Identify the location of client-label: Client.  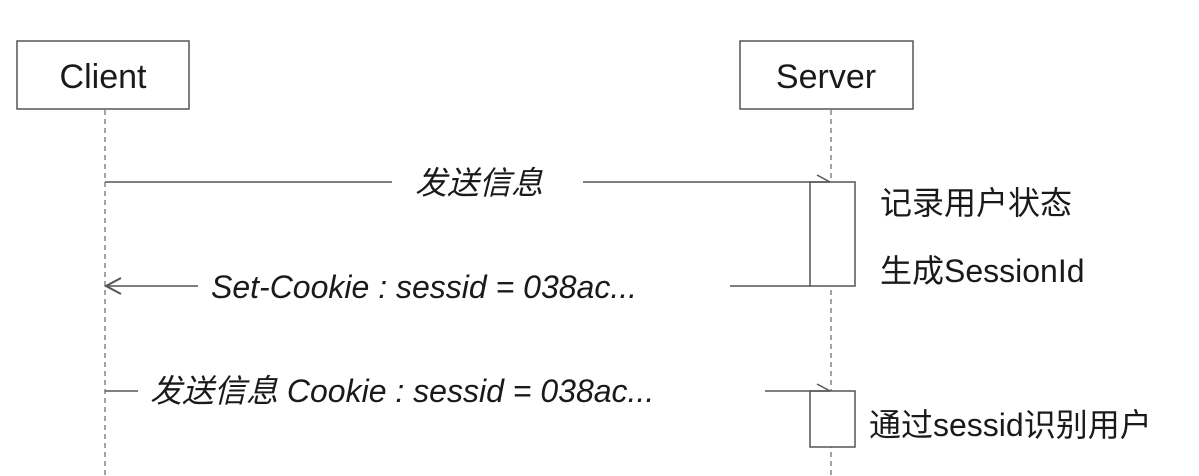
(103, 77).